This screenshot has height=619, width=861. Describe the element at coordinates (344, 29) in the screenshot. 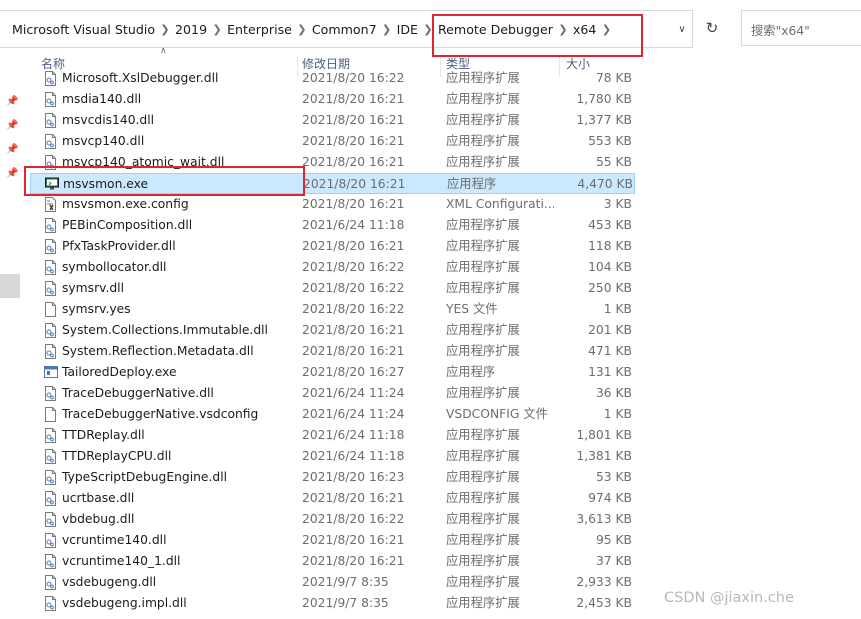

I see `crumb-common7: Common7` at that location.